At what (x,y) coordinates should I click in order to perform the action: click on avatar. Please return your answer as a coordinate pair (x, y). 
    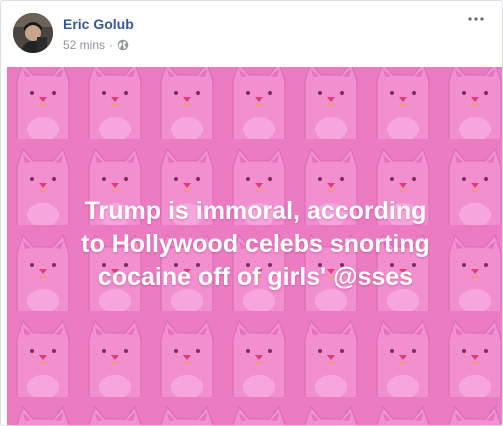
    Looking at the image, I should click on (33, 33).